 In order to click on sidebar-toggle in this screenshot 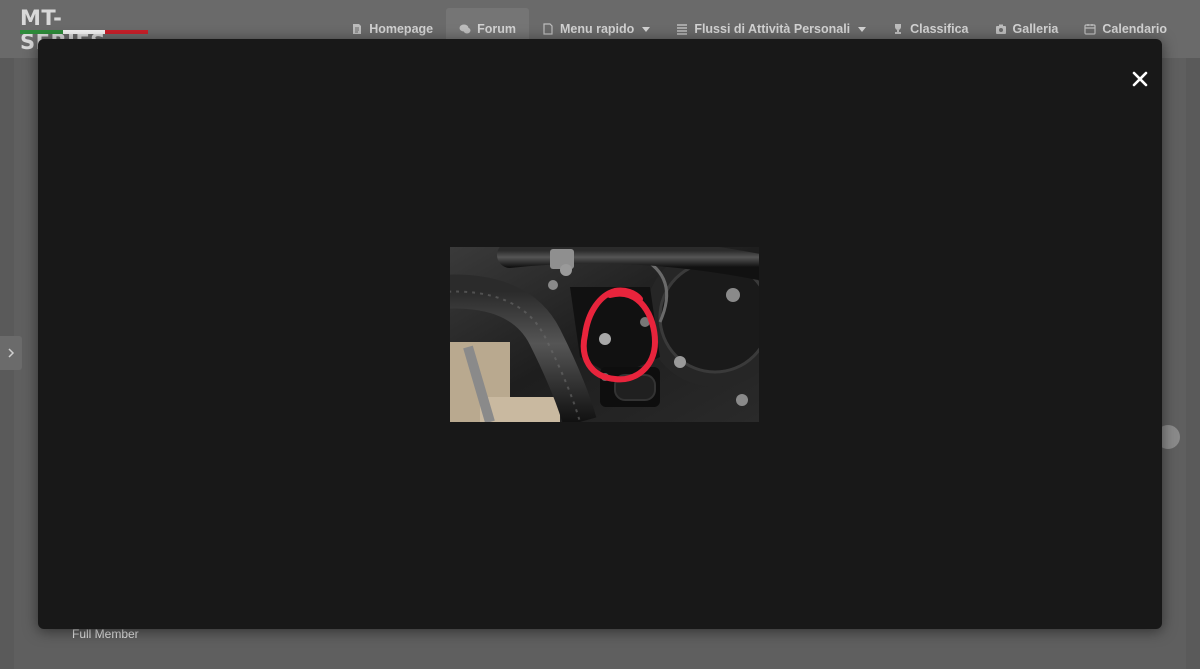, I will do `click(11, 353)`.